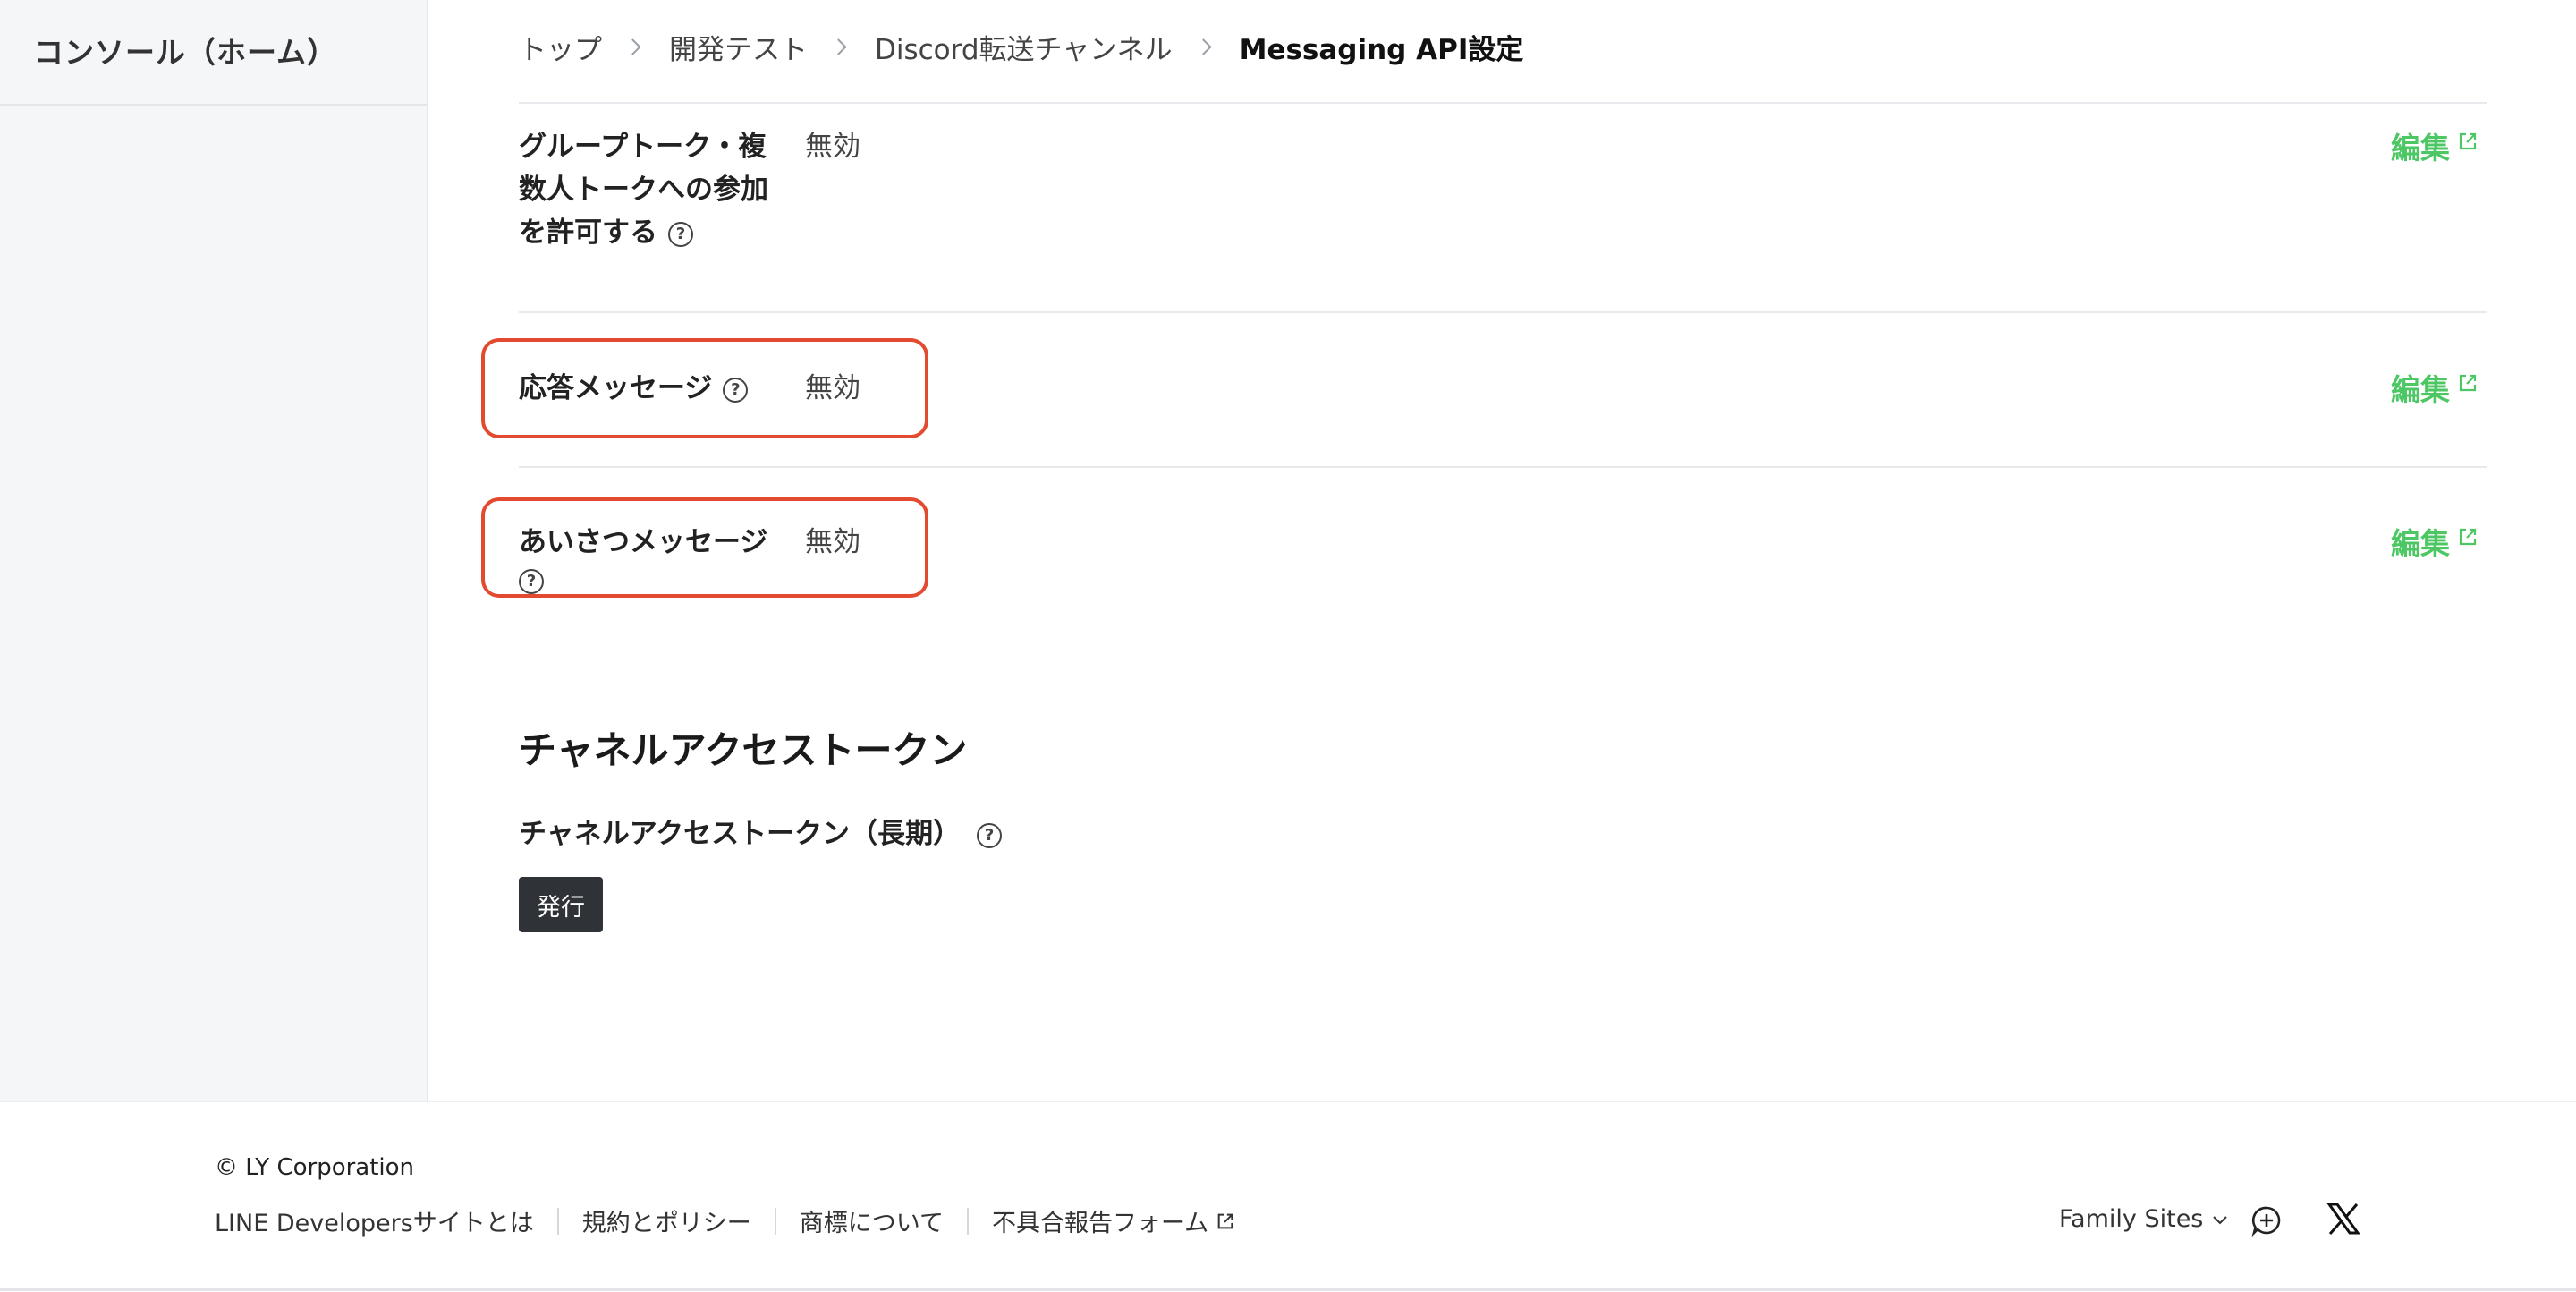 The image size is (2576, 1292). What do you see at coordinates (1100, 1223) in the screenshot?
I see `footer-link-bug-report-label: 不具合報告フォーム` at bounding box center [1100, 1223].